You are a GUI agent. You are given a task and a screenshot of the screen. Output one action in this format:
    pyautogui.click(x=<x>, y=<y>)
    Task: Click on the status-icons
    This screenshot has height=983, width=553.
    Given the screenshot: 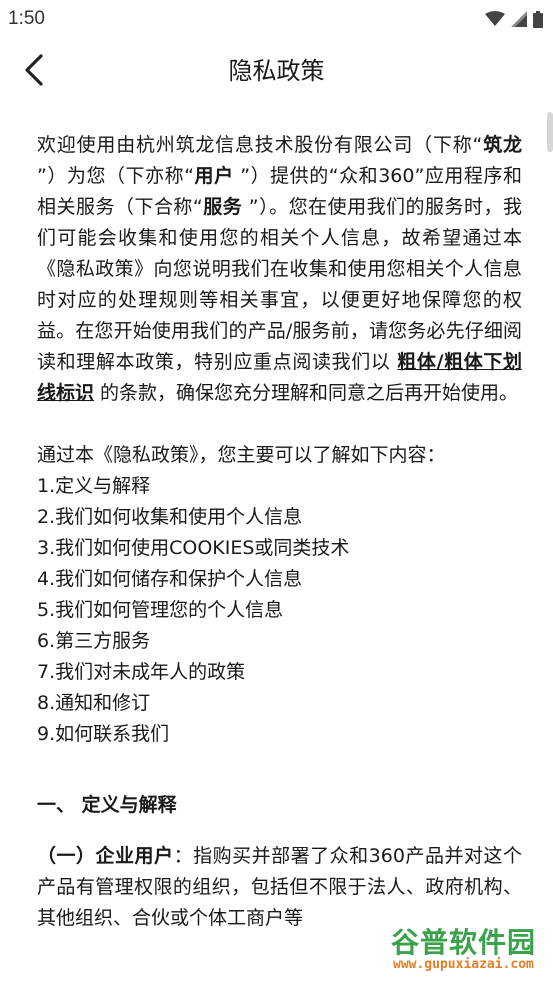 What is the action you would take?
    pyautogui.click(x=514, y=19)
    